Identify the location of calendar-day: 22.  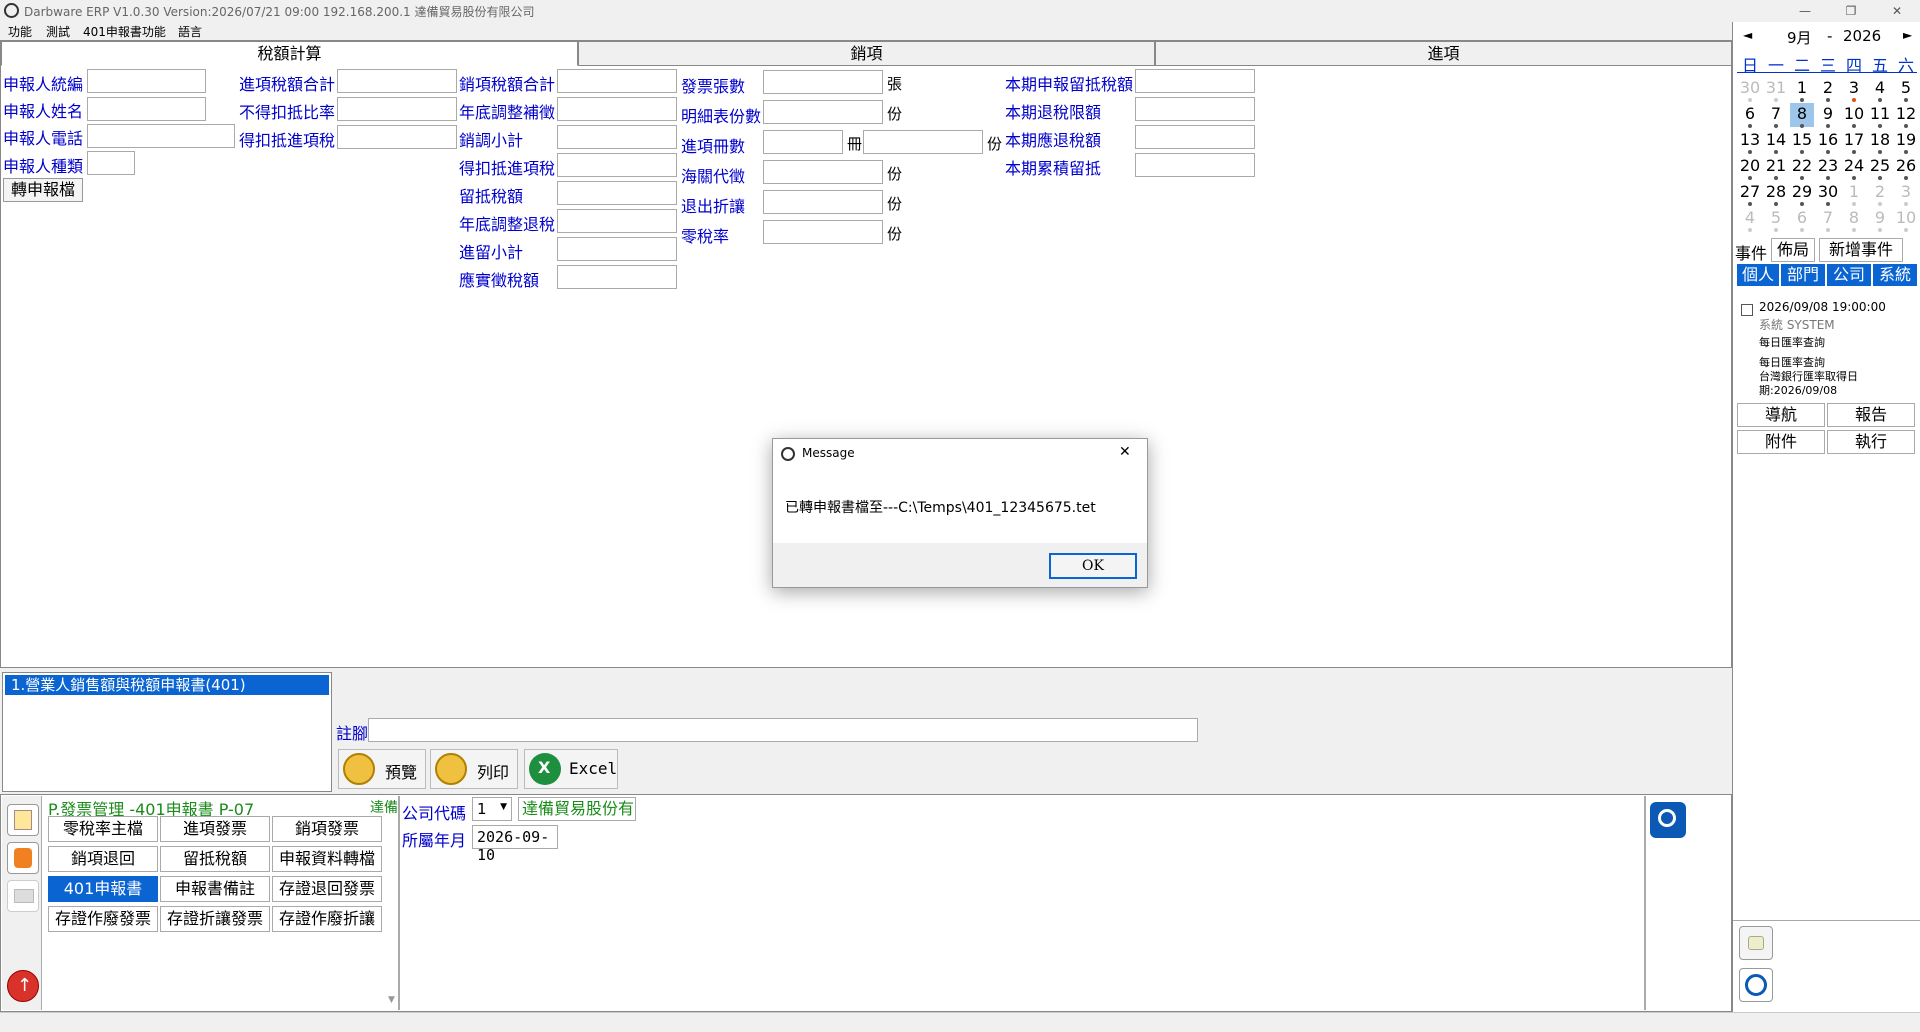
(1802, 165).